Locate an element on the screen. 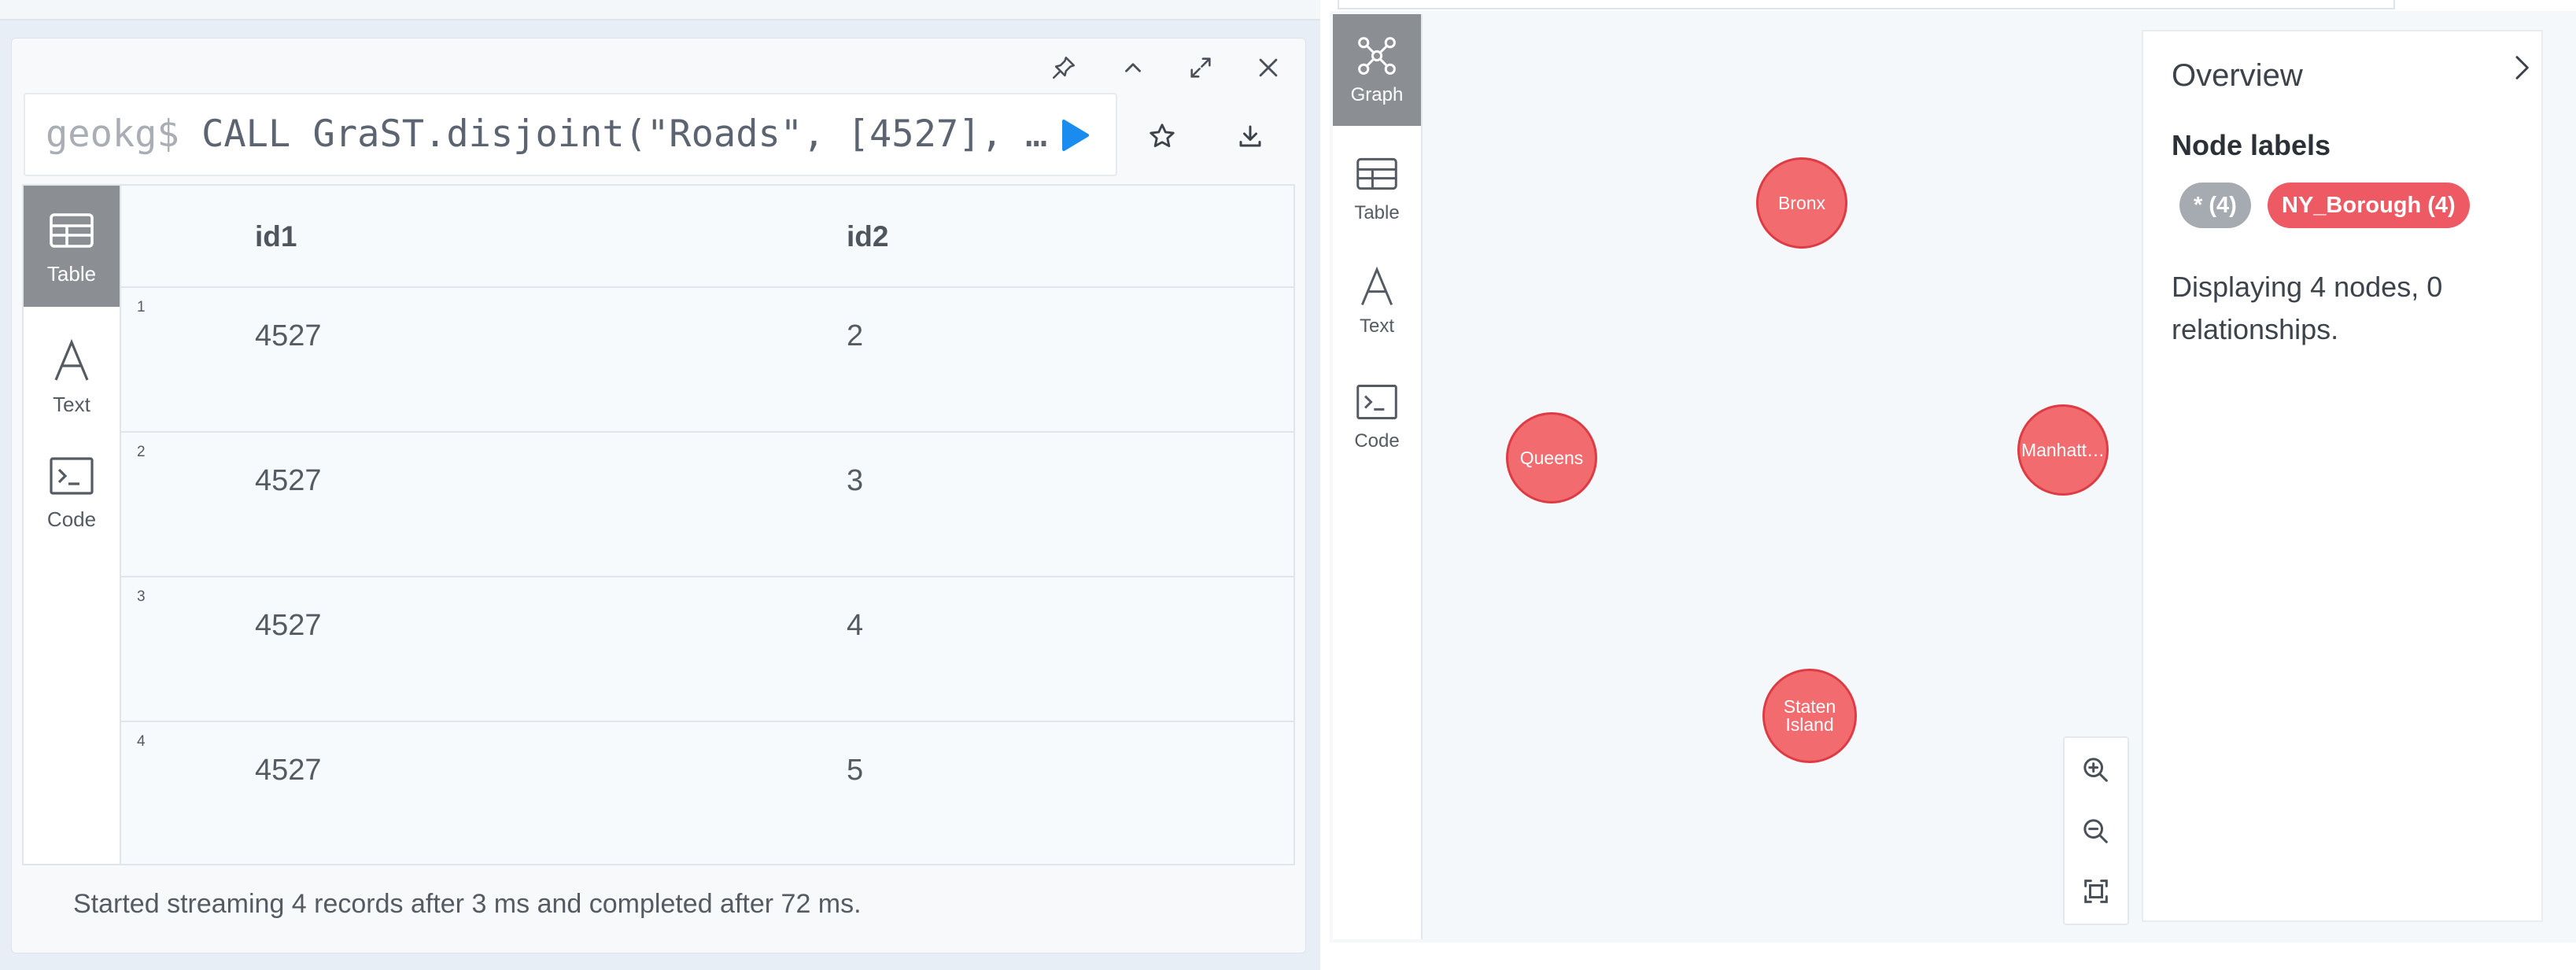  graph-icon is located at coordinates (1377, 56).